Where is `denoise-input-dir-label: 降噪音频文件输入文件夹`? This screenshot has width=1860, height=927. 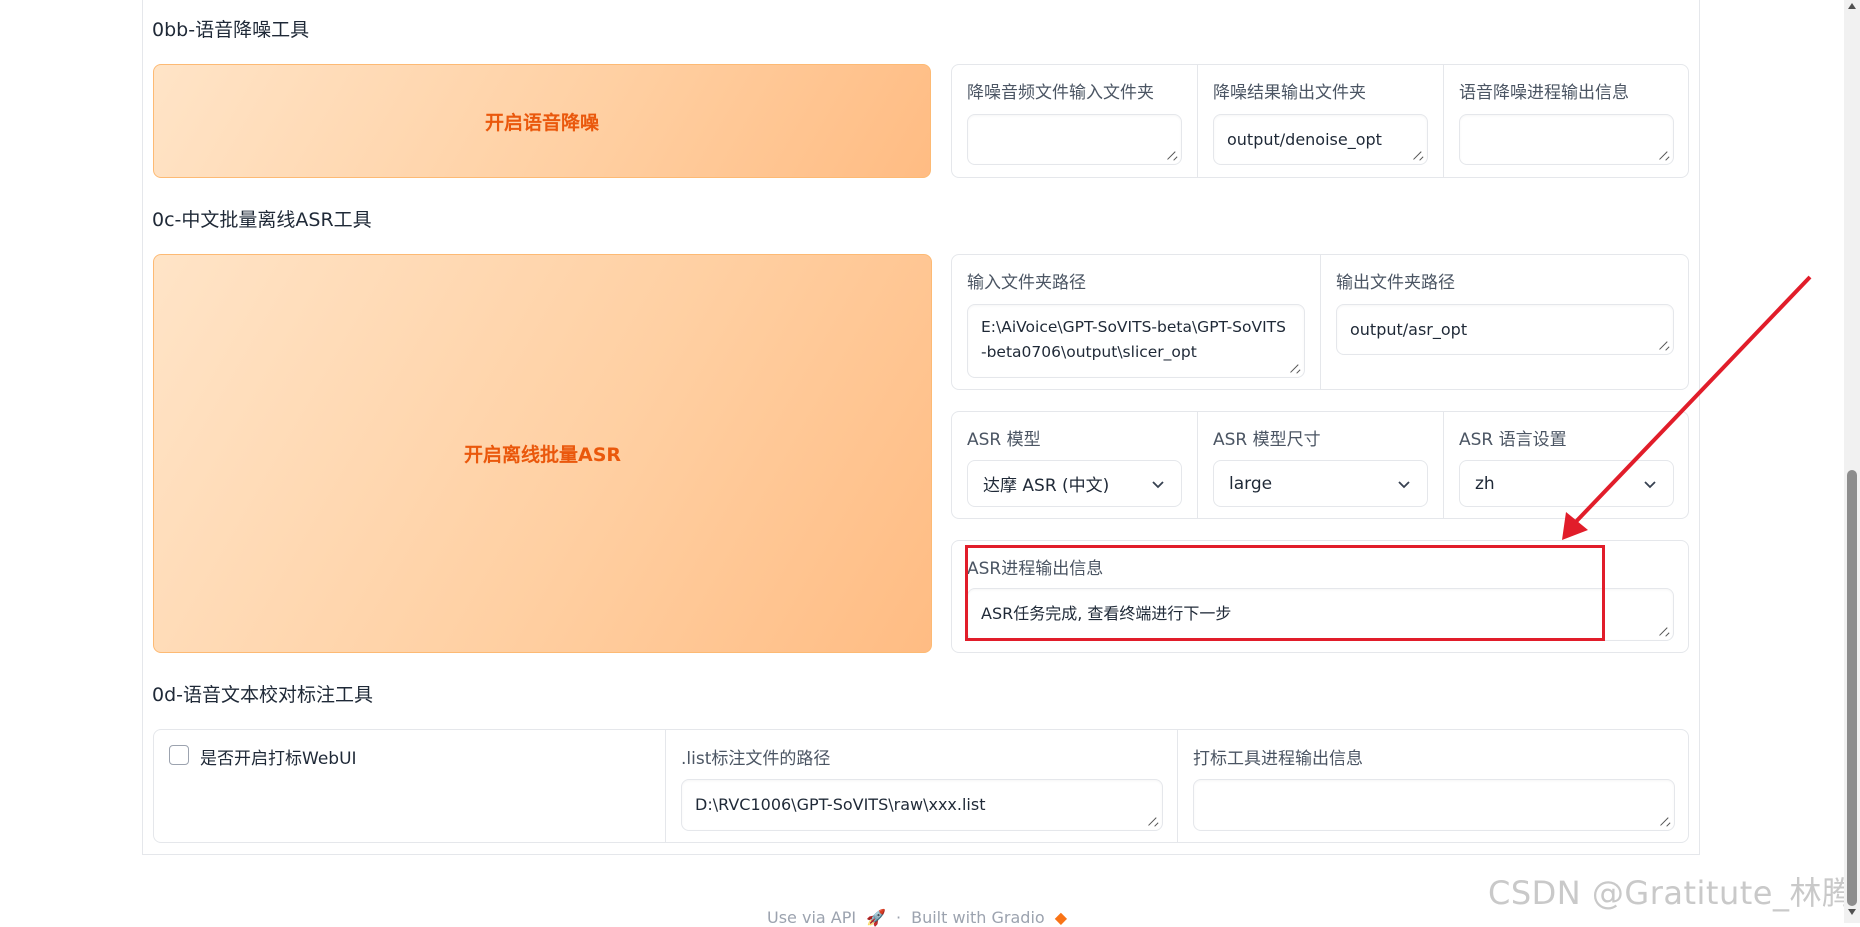
denoise-input-dir-label: 降噪音频文件输入文件夹 is located at coordinates (1060, 93).